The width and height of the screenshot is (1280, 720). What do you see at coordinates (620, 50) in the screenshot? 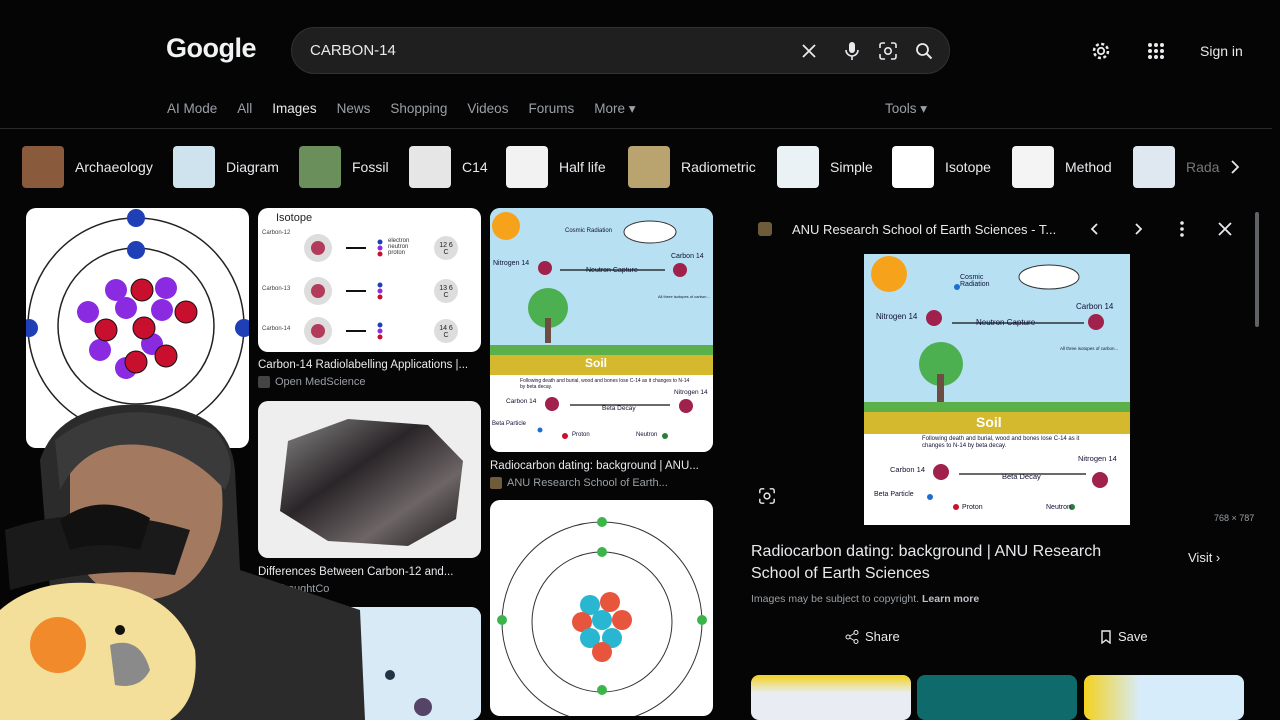
I see `search-box: CARBON-14` at bounding box center [620, 50].